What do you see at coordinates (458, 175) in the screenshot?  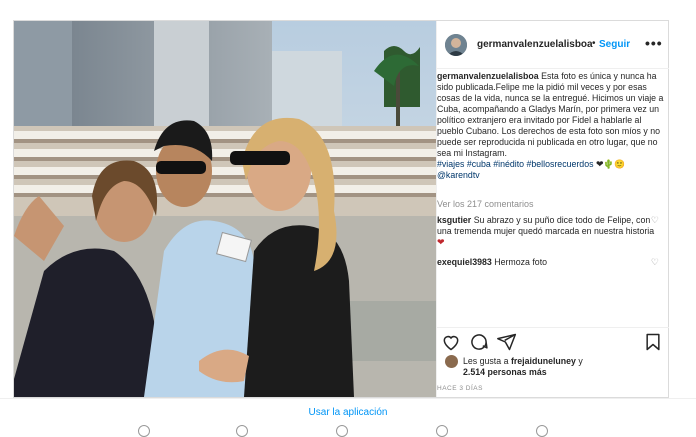 I see `caption-mention: @karendtv` at bounding box center [458, 175].